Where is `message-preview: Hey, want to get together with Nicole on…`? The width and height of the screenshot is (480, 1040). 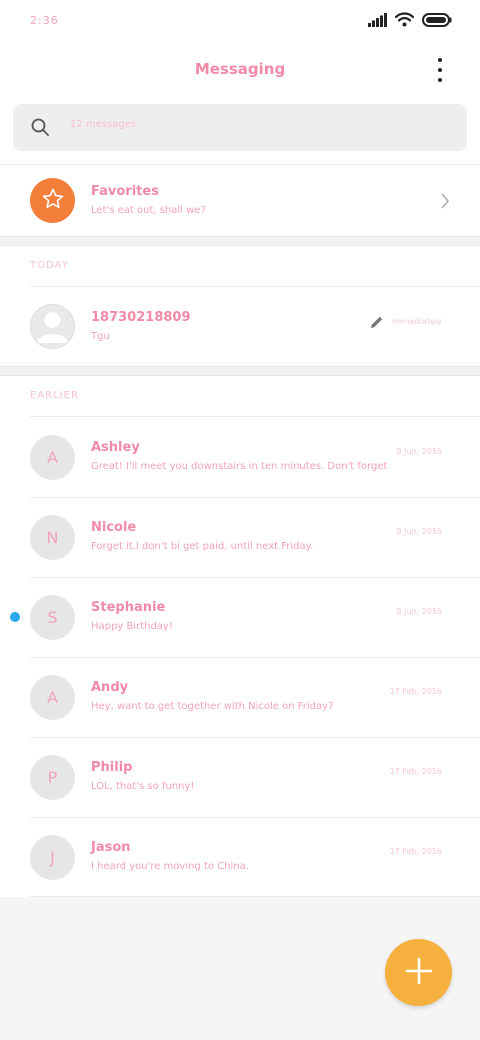 message-preview: Hey, want to get together with Nicole on… is located at coordinates (212, 706).